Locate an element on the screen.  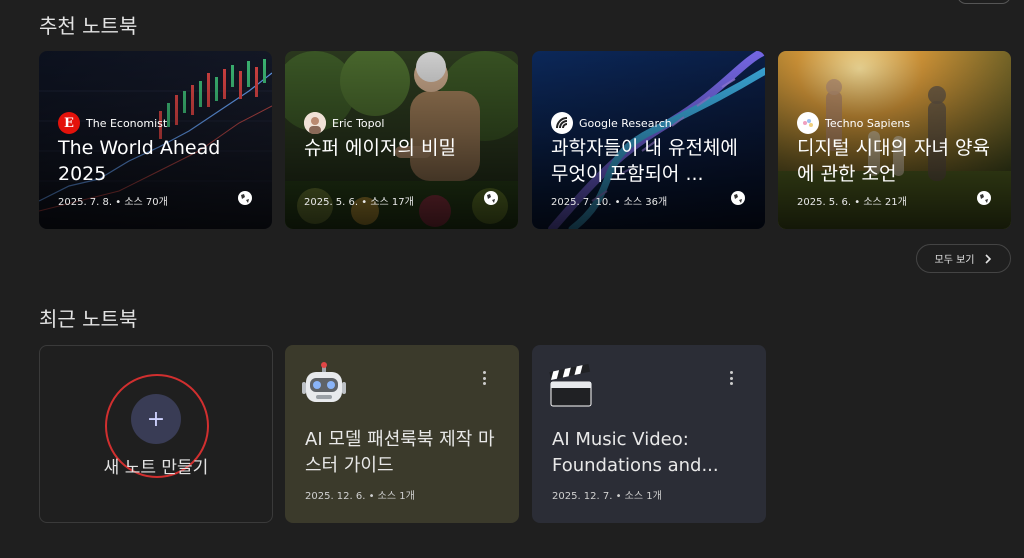
economist-logo-icon: E is located at coordinates (69, 123).